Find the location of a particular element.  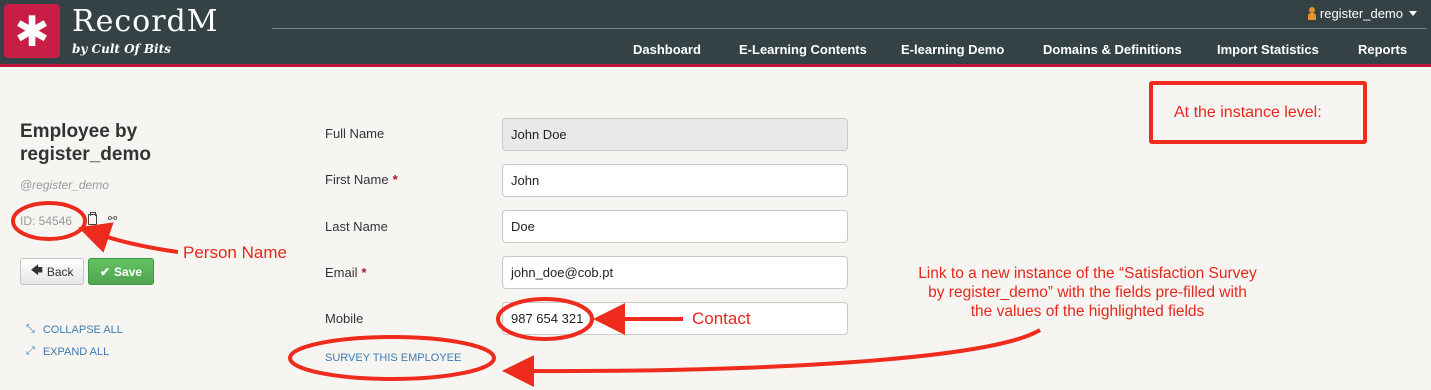

survey-arrow is located at coordinates (772, 358).